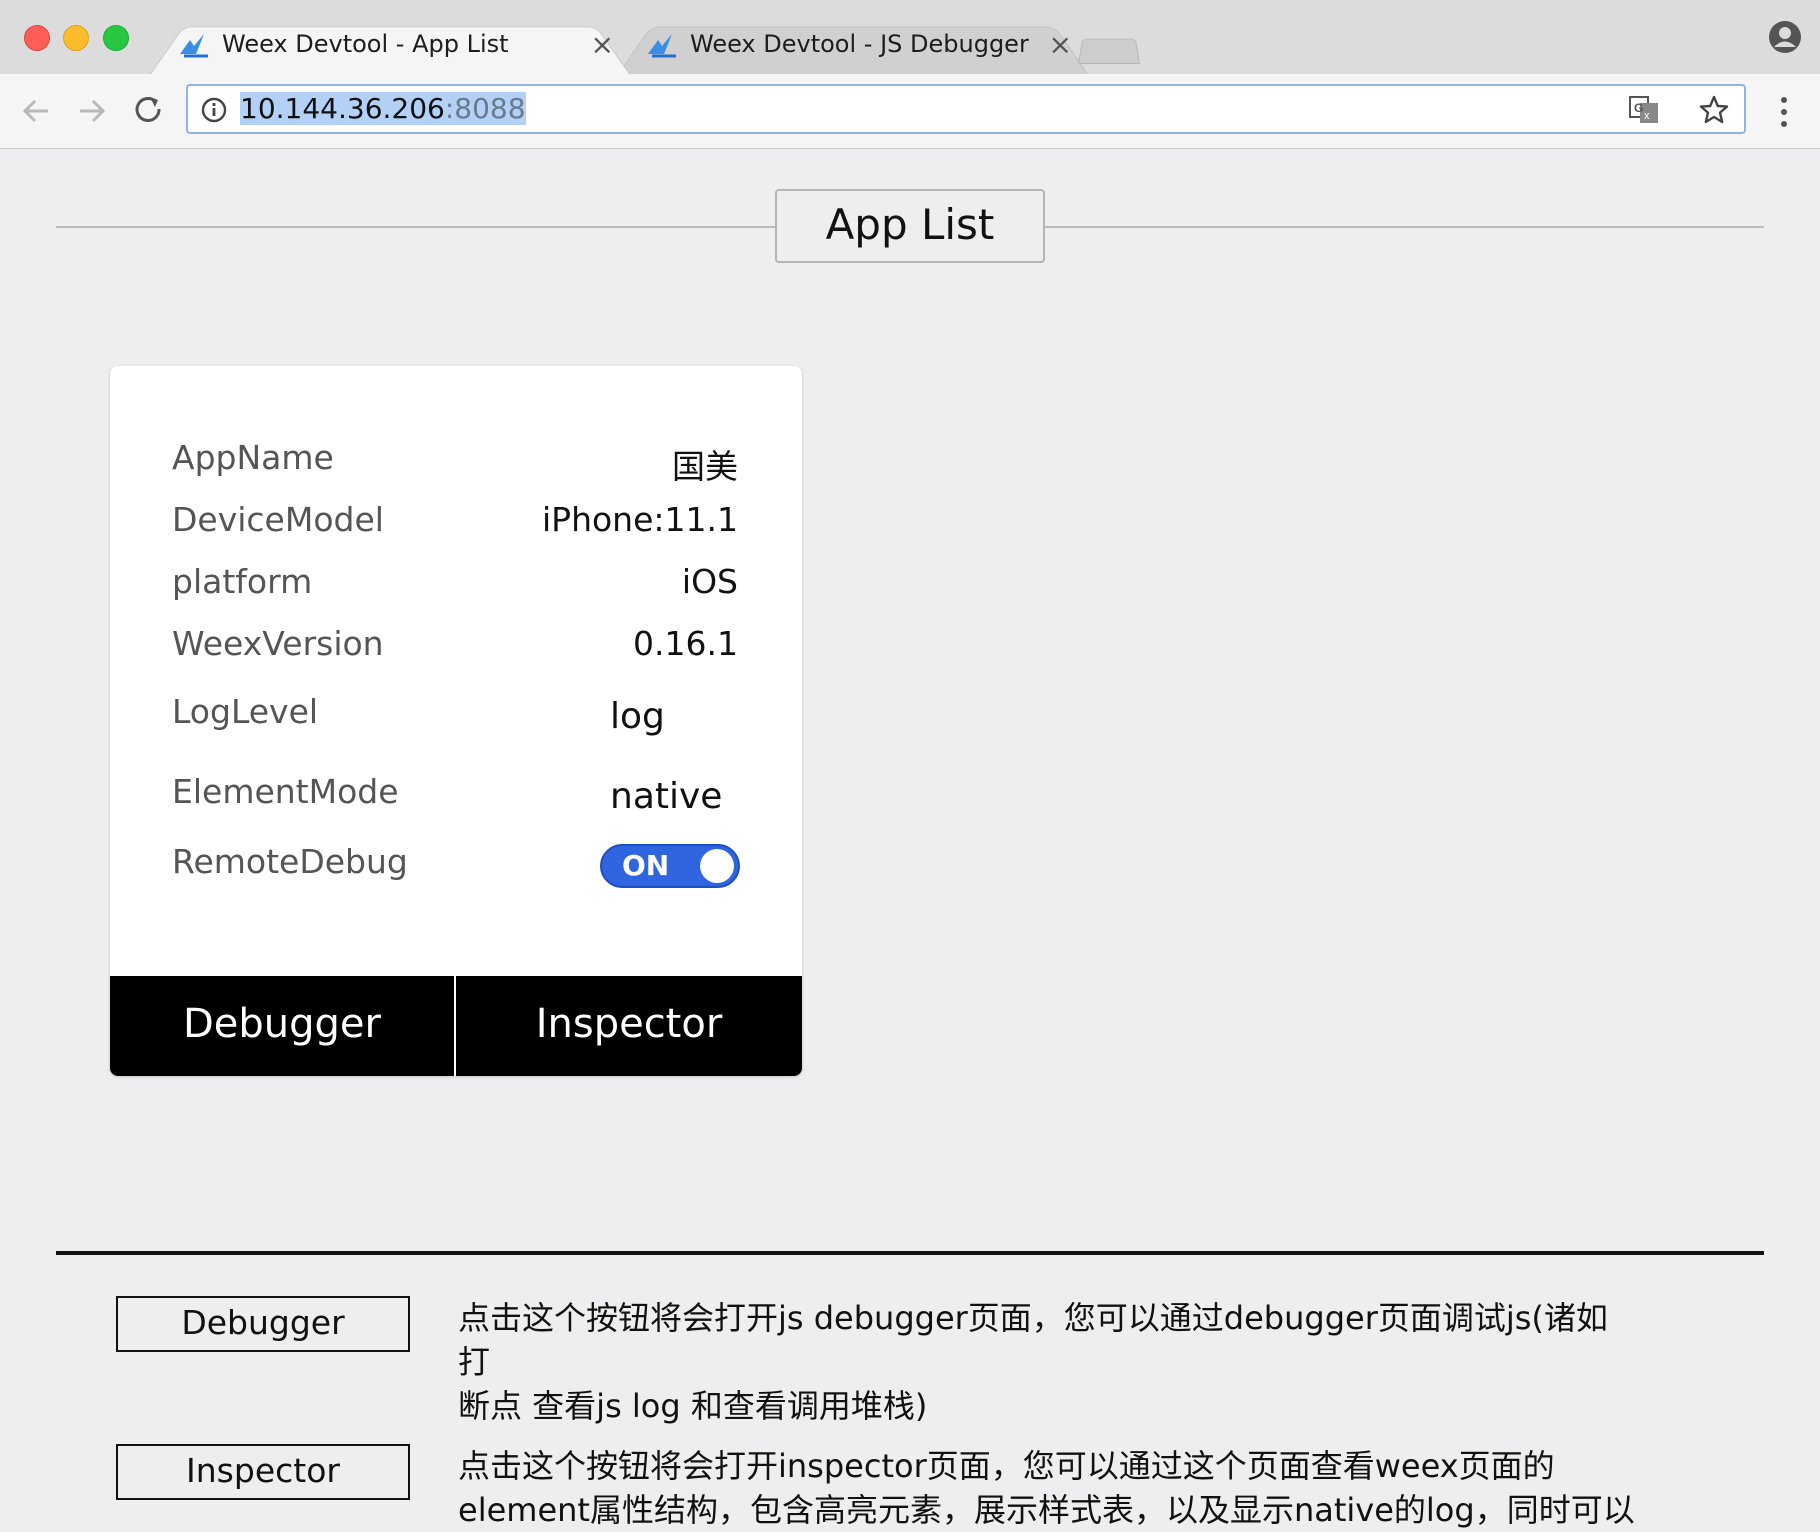 This screenshot has height=1532, width=1820. I want to click on weexversion-label: WeexVersion, so click(278, 643).